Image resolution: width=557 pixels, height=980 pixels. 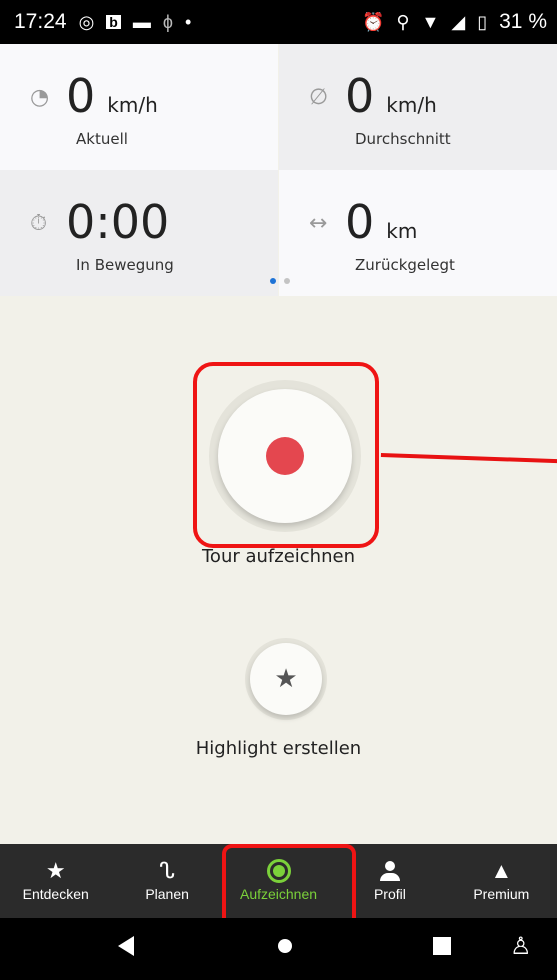 I want to click on person-icon, so click(x=389, y=871).